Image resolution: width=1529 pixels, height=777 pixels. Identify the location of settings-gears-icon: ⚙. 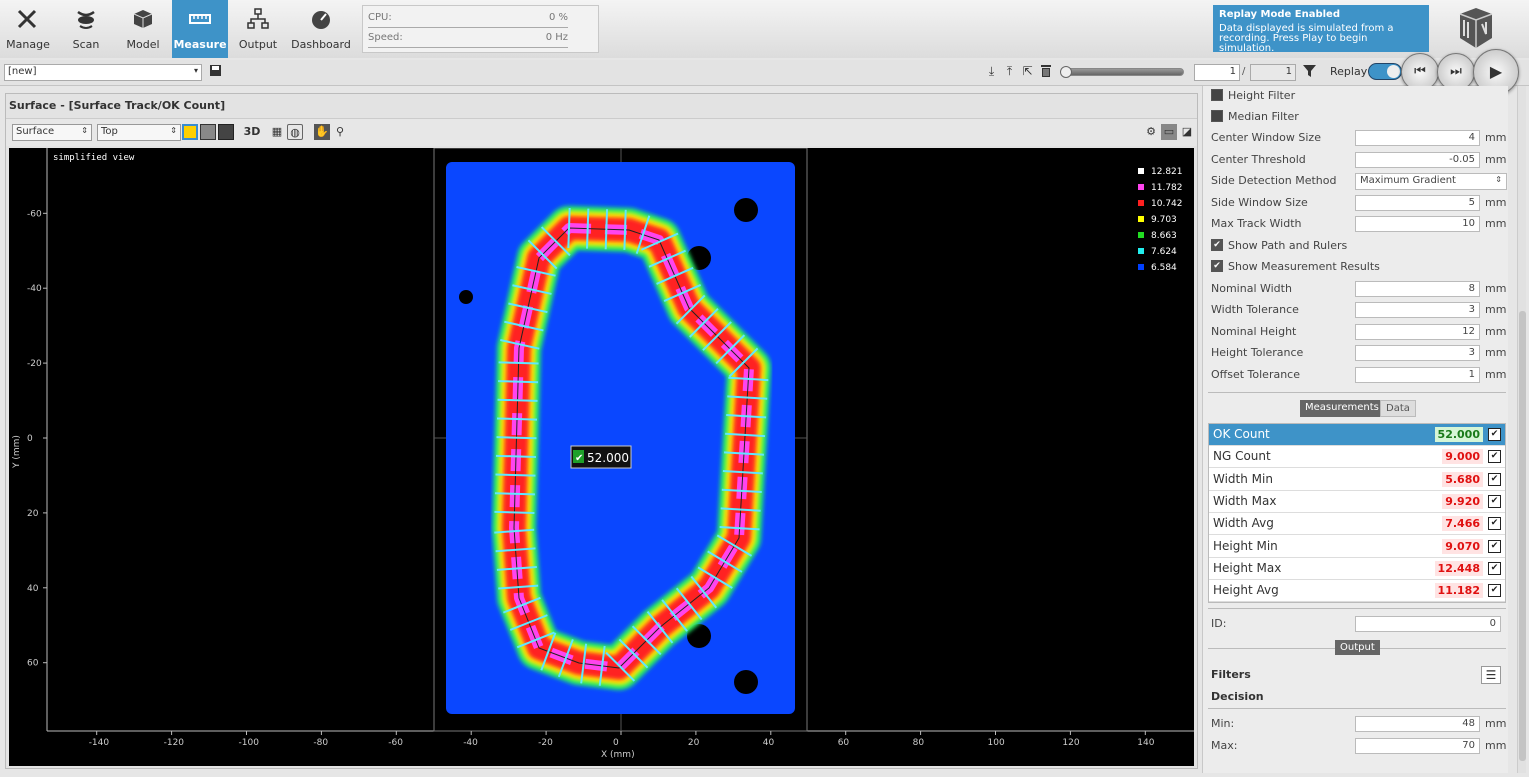
(1151, 132).